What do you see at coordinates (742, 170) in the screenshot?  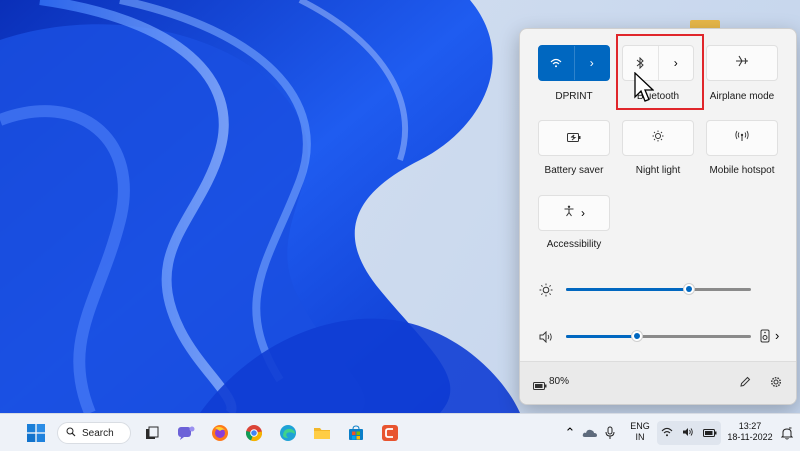 I see `mobile-hotspot-tile-label: Mobile hotspot` at bounding box center [742, 170].